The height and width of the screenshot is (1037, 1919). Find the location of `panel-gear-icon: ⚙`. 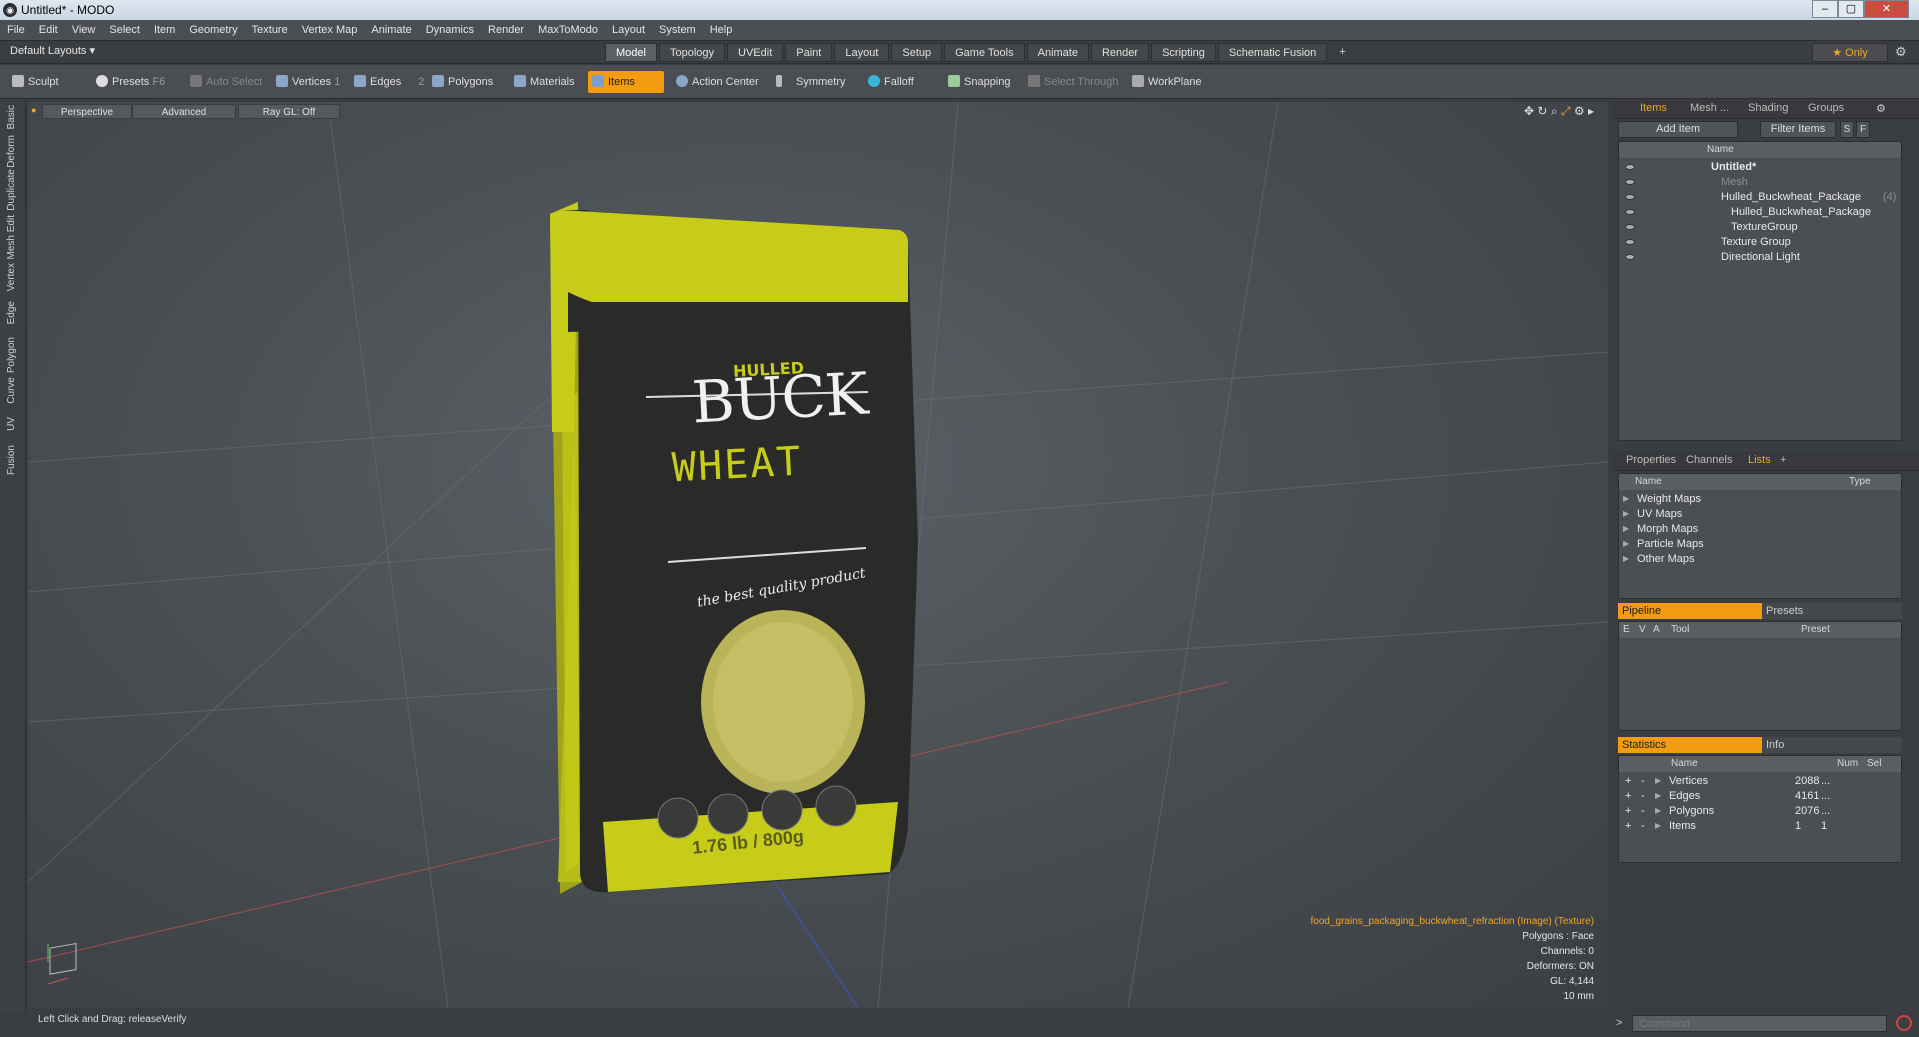

panel-gear-icon: ⚙ is located at coordinates (1881, 108).